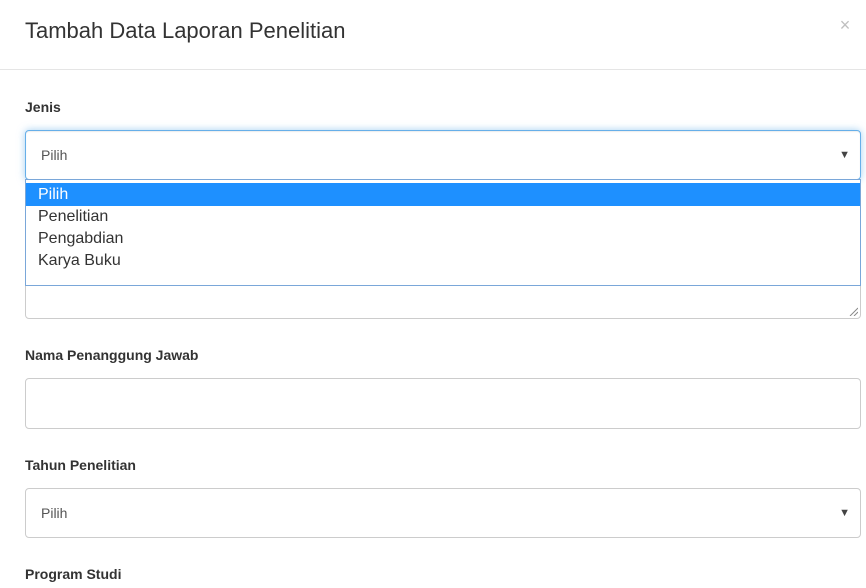 This screenshot has width=866, height=588. Describe the element at coordinates (443, 513) in the screenshot. I see `tahun-penelitian-select: Pilih ▼` at that location.